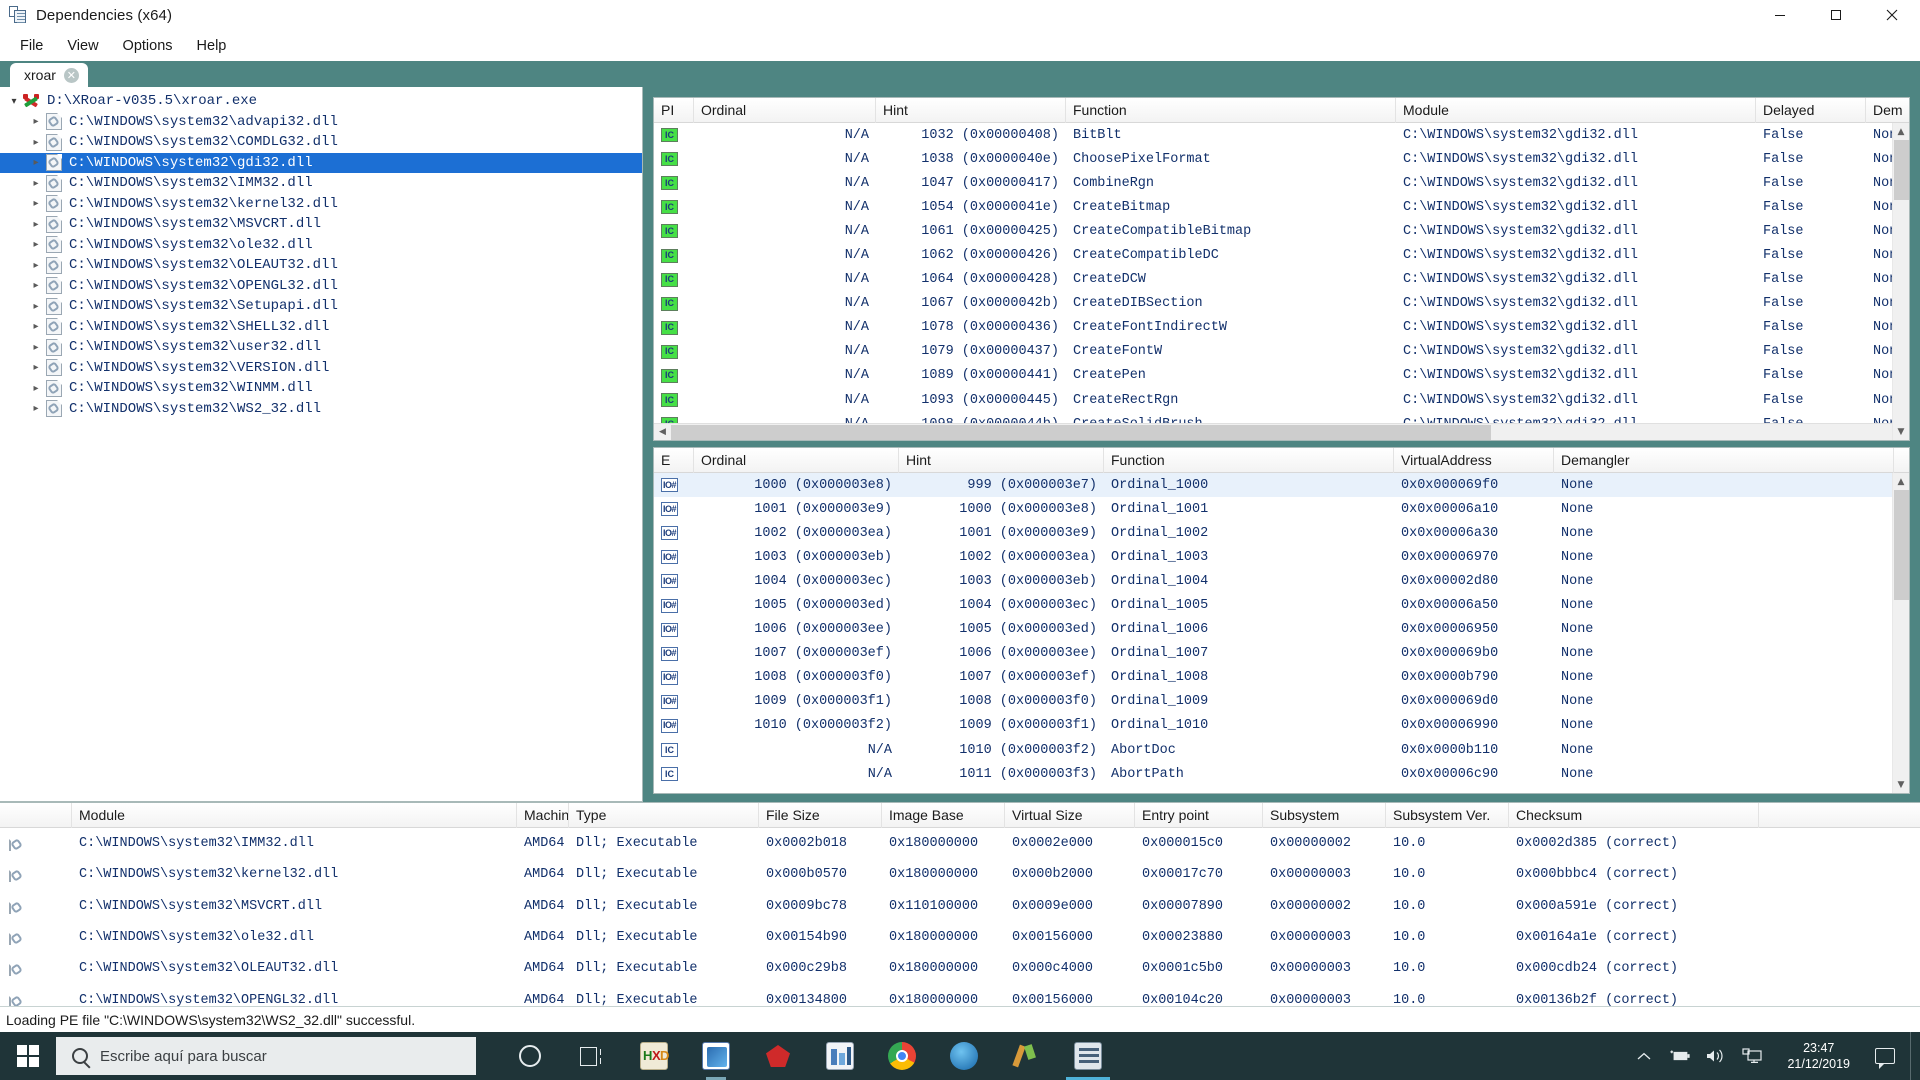 Image resolution: width=1920 pixels, height=1080 pixels. What do you see at coordinates (14, 101) in the screenshot?
I see `chevron-down-icon: ▾` at bounding box center [14, 101].